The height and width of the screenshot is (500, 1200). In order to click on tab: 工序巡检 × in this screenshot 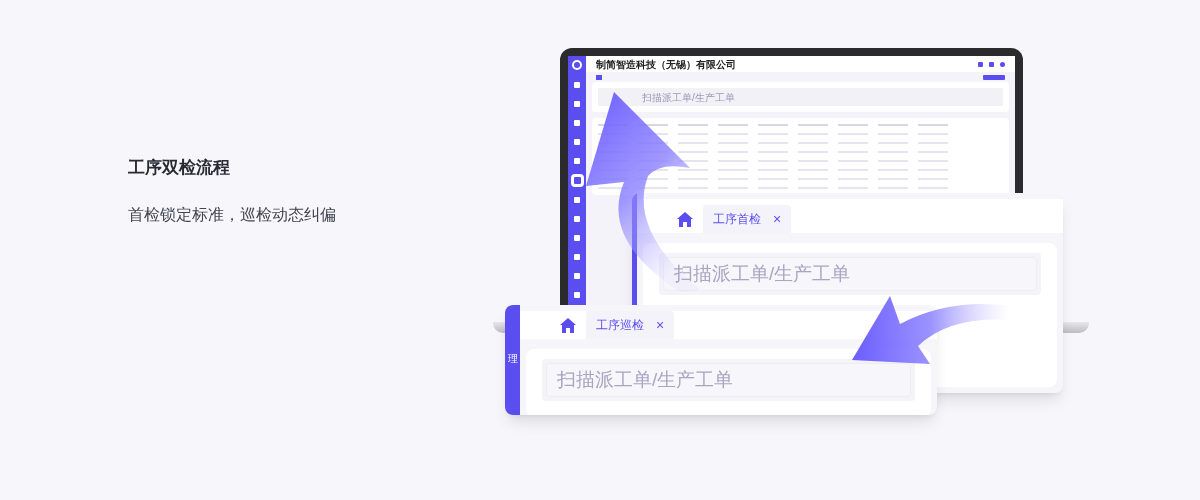, I will do `click(630, 325)`.